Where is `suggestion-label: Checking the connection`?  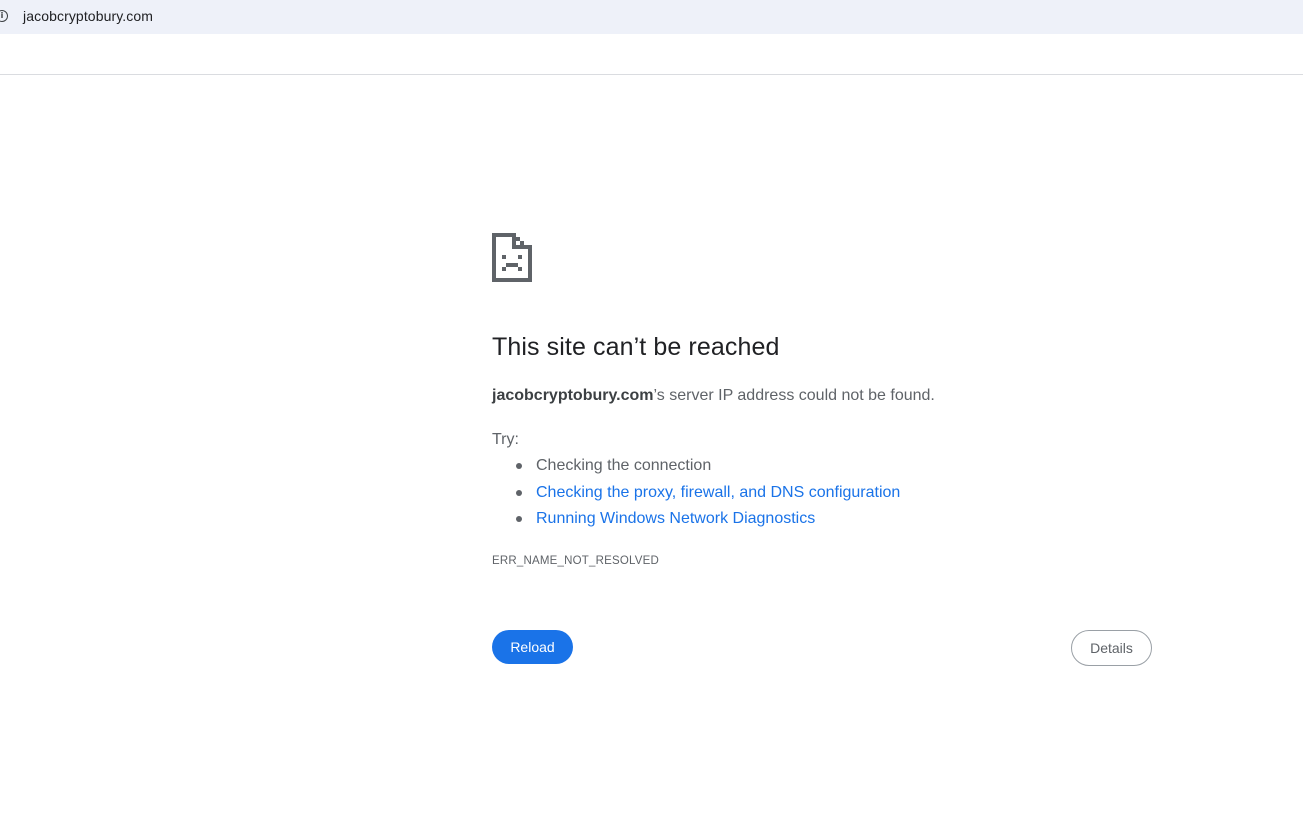
suggestion-label: Checking the connection is located at coordinates (624, 465).